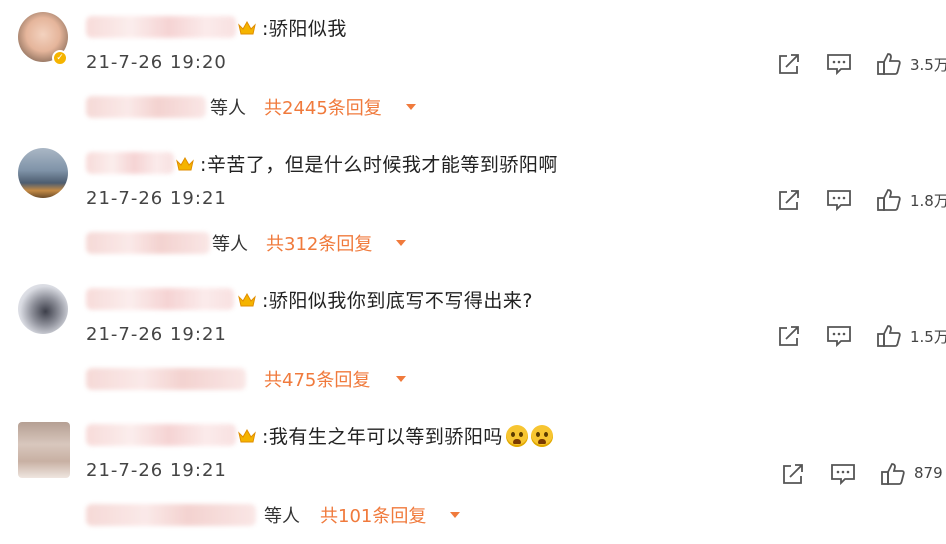  I want to click on like-count: 879, so click(928, 473).